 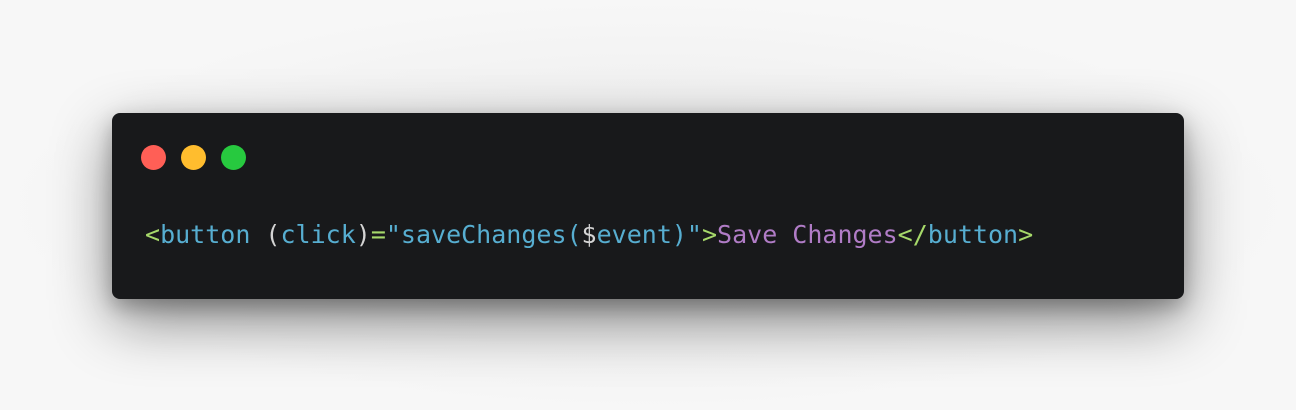 I want to click on code-token: )", so click(x=686, y=234).